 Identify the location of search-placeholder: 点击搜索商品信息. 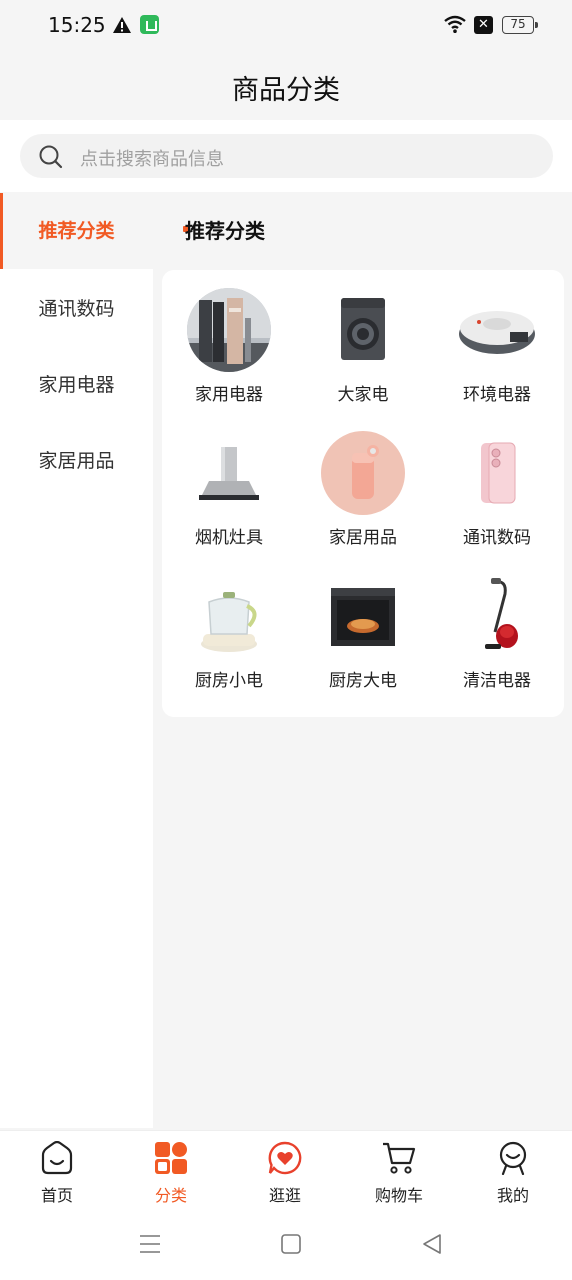
(152, 159).